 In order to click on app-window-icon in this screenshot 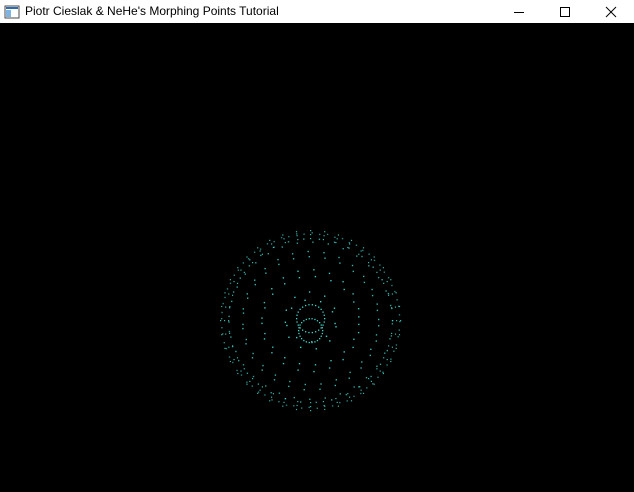, I will do `click(12, 12)`.